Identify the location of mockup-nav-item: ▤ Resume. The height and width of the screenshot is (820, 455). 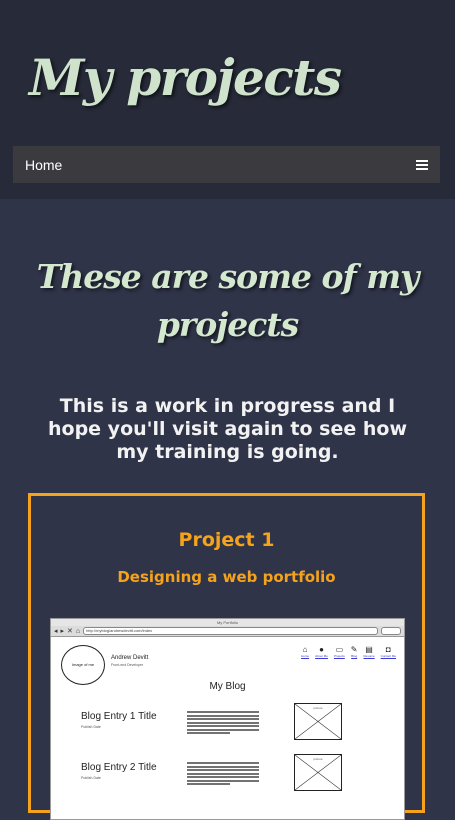
(368, 651).